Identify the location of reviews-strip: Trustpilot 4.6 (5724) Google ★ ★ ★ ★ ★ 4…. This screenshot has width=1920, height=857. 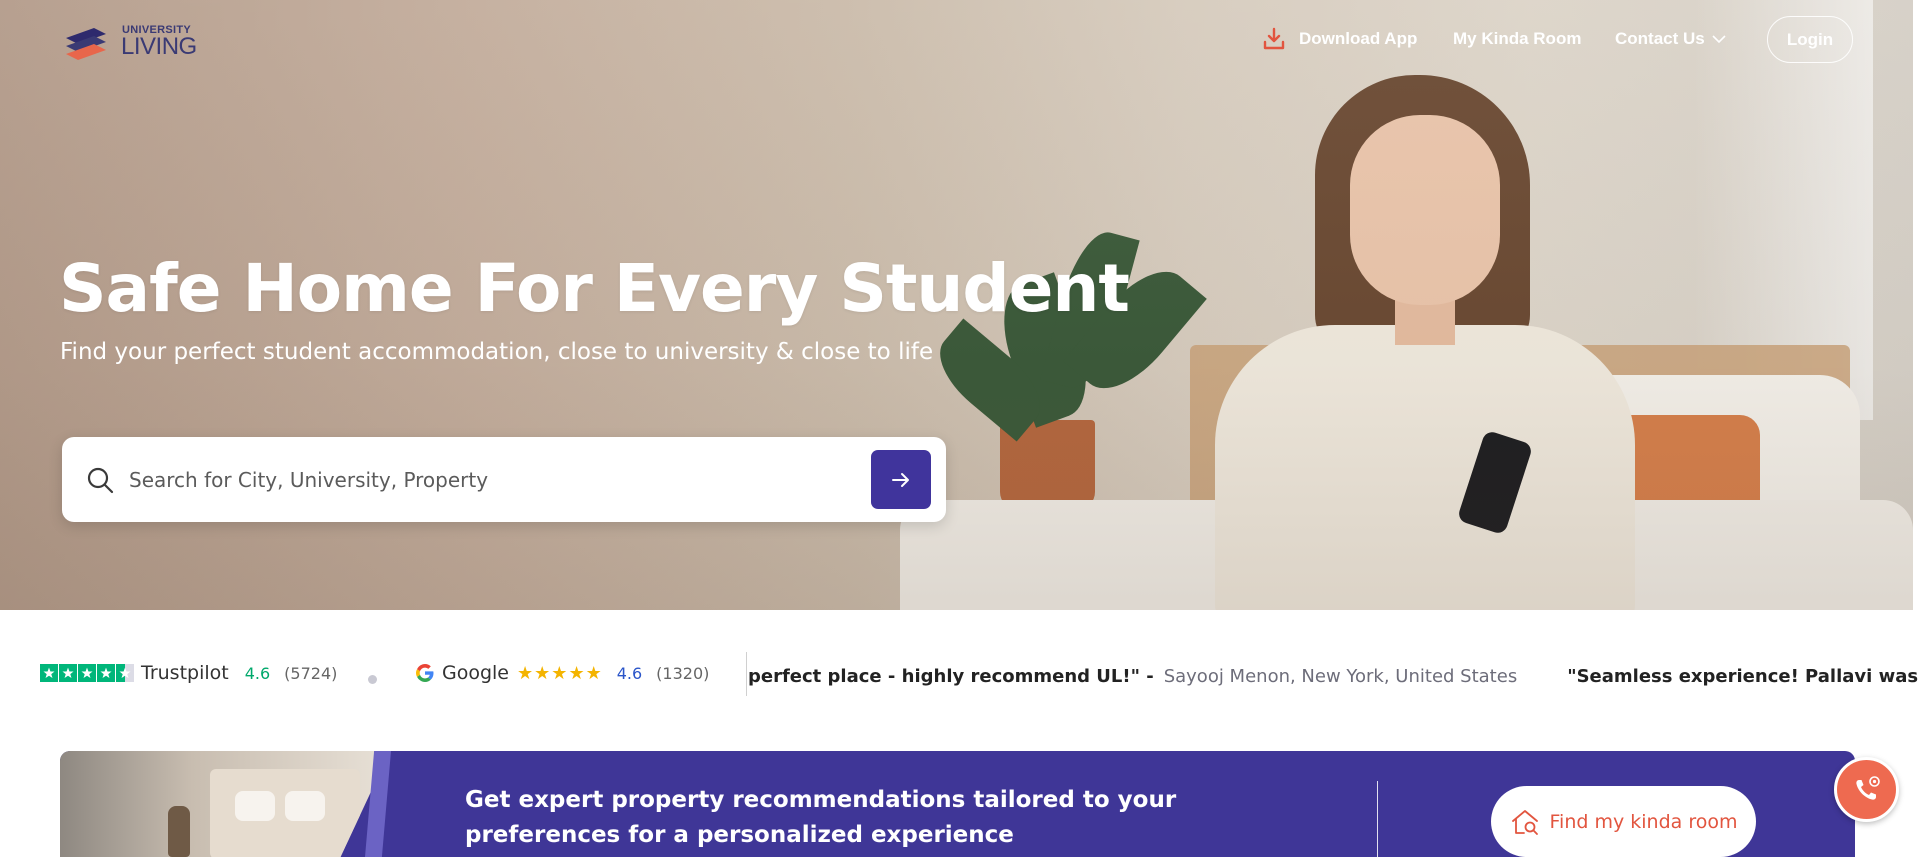
(960, 675).